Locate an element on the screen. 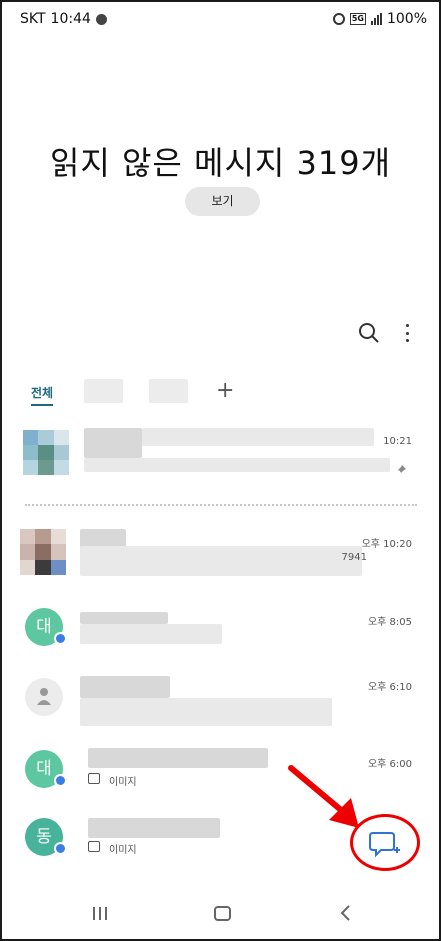 Image resolution: width=441 pixels, height=941 pixels. message-time: 오후 6:10 is located at coordinates (389, 687).